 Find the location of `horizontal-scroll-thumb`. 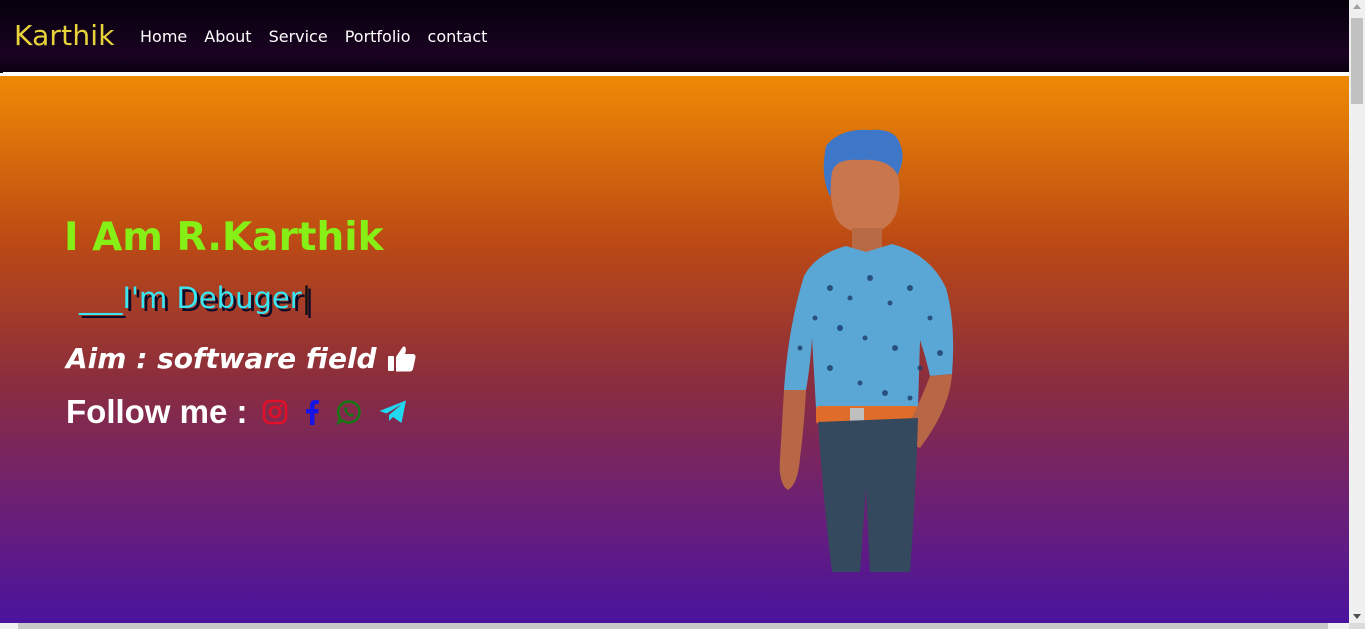

horizontal-scroll-thumb is located at coordinates (673, 626).